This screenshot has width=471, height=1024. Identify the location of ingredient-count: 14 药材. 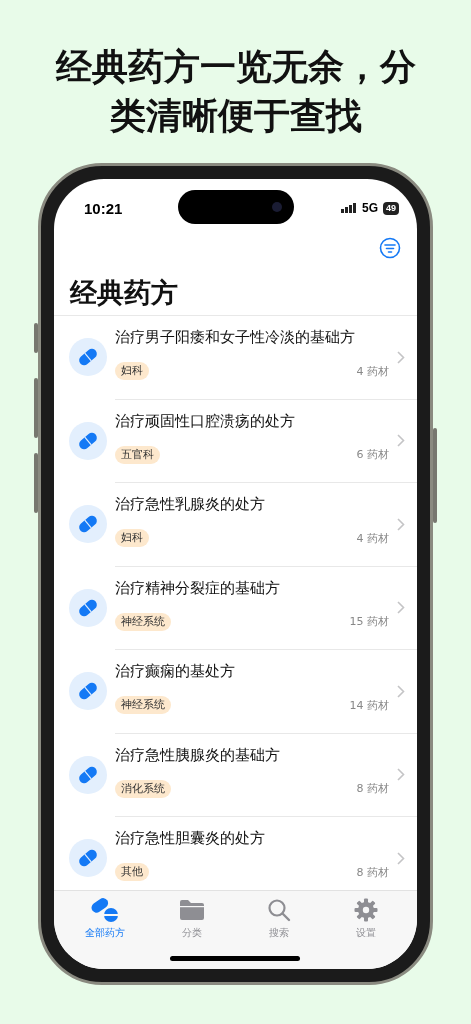
(369, 705).